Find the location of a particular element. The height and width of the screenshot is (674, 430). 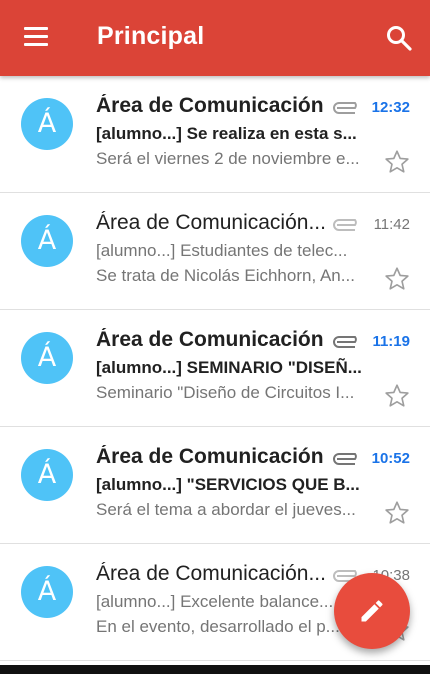

menu-icon is located at coordinates (36, 37).